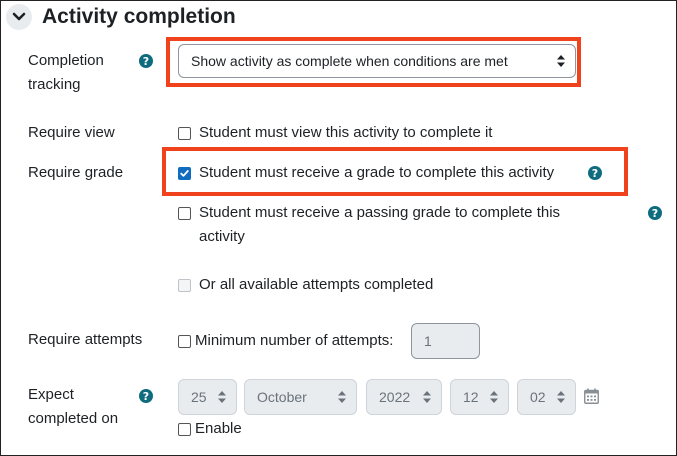 The width and height of the screenshot is (677, 456). Describe the element at coordinates (546, 397) in the screenshot. I see `minute-select: 02` at that location.